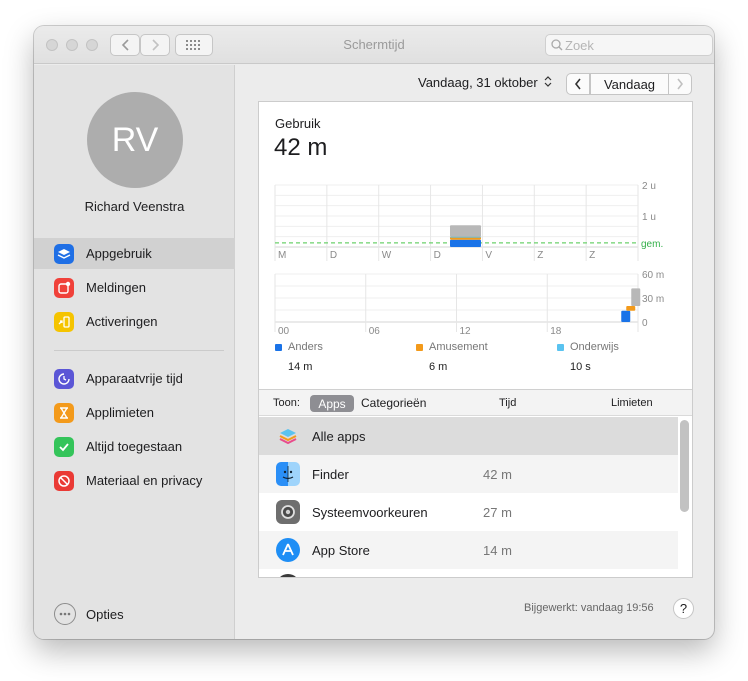  Describe the element at coordinates (507, 403) in the screenshot. I see `column-time: Tijd` at that location.